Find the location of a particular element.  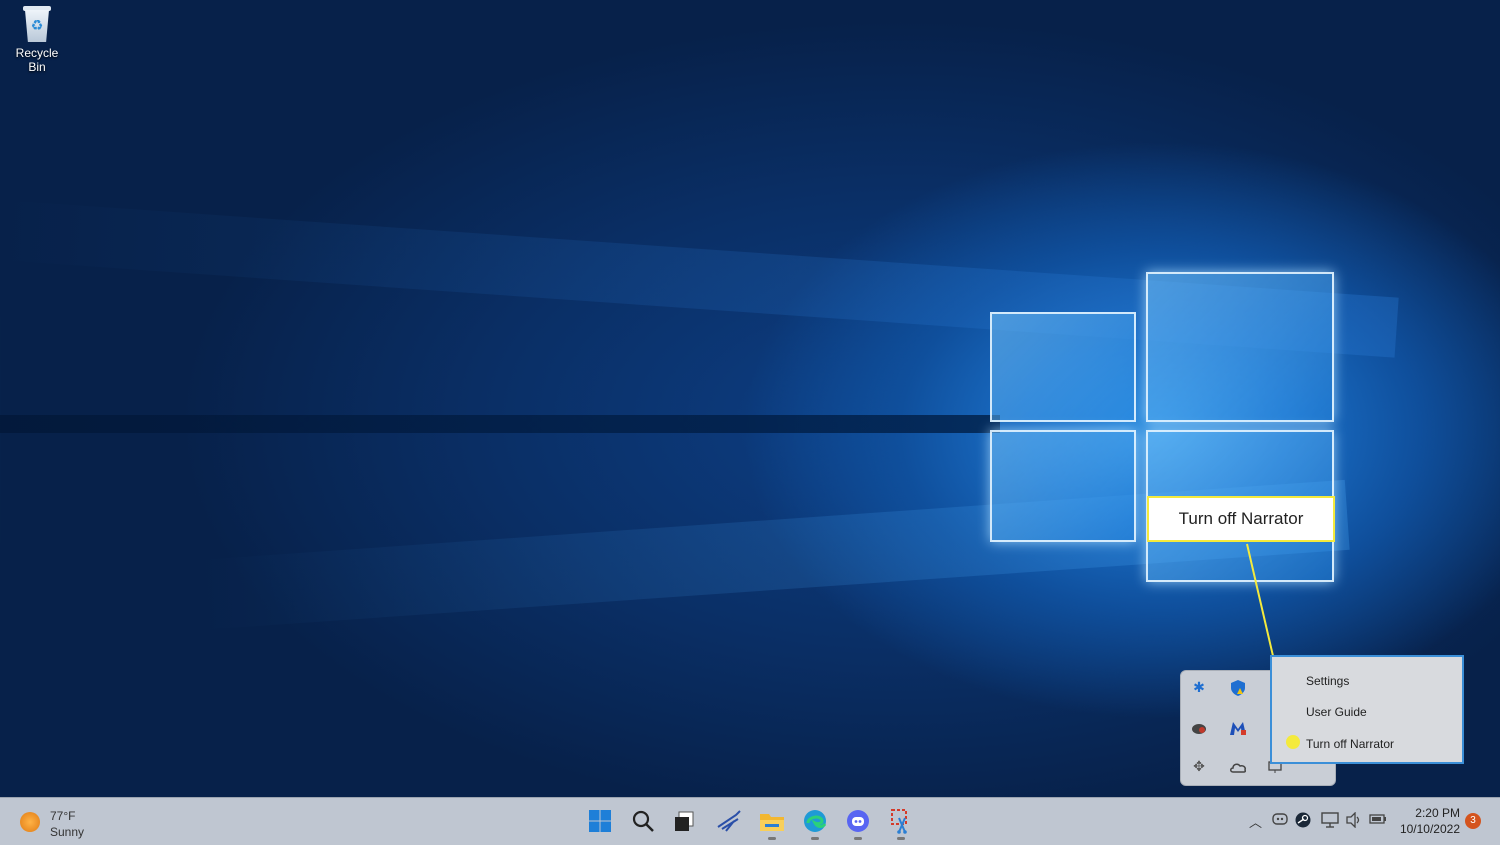

app-icon is located at coordinates (729, 821).